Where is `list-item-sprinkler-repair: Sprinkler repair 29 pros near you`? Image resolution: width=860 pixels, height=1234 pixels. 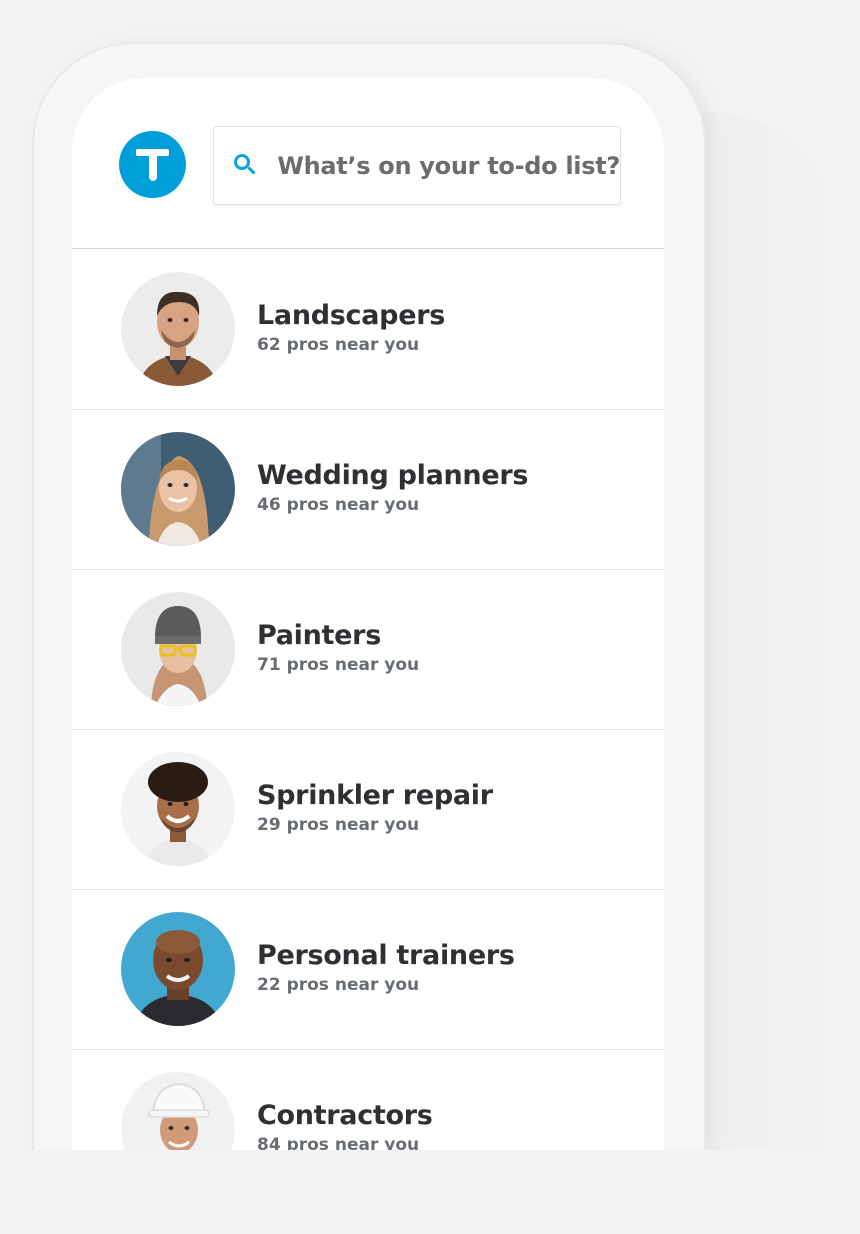 list-item-sprinkler-repair: Sprinkler repair 29 pros near you is located at coordinates (368, 810).